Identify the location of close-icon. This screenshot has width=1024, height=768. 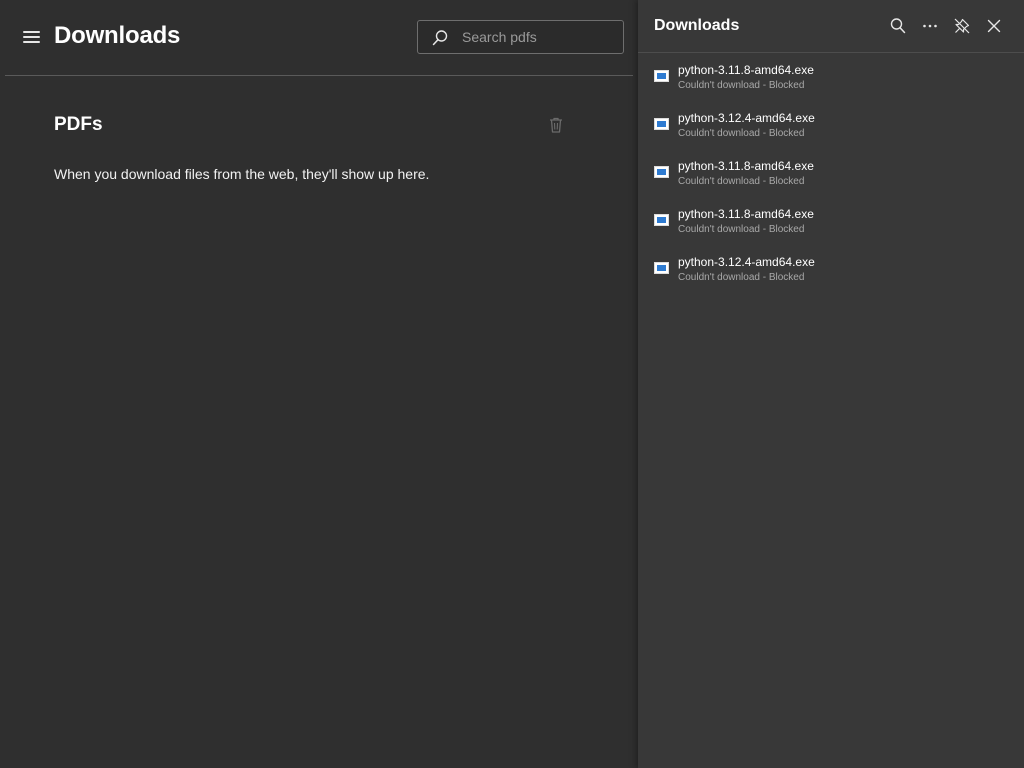
(994, 26).